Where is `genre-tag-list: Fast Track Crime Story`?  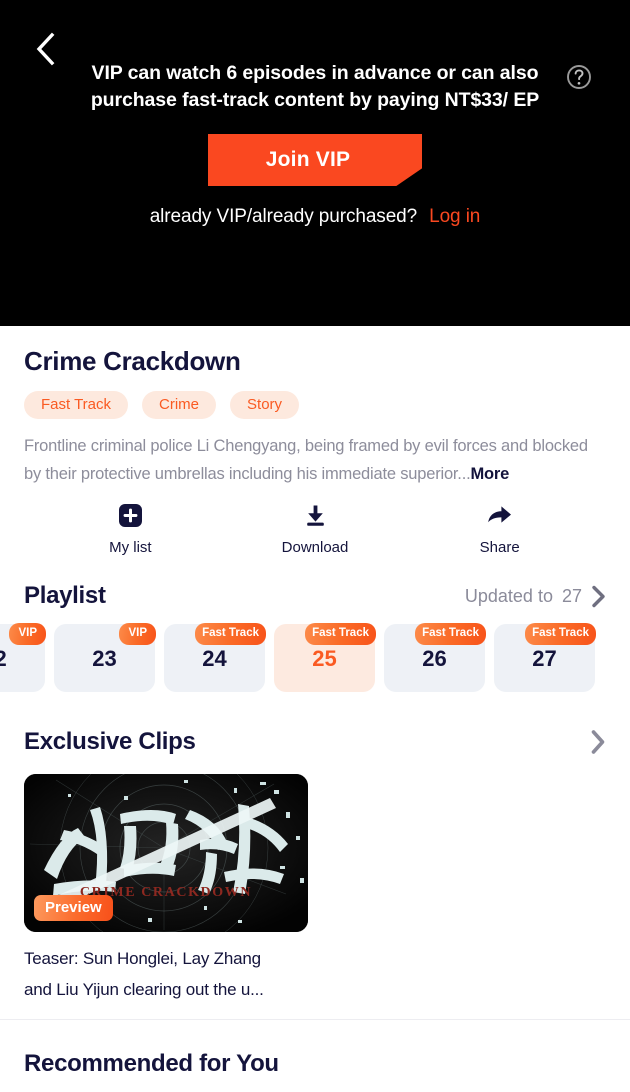 genre-tag-list: Fast Track Crime Story is located at coordinates (315, 405).